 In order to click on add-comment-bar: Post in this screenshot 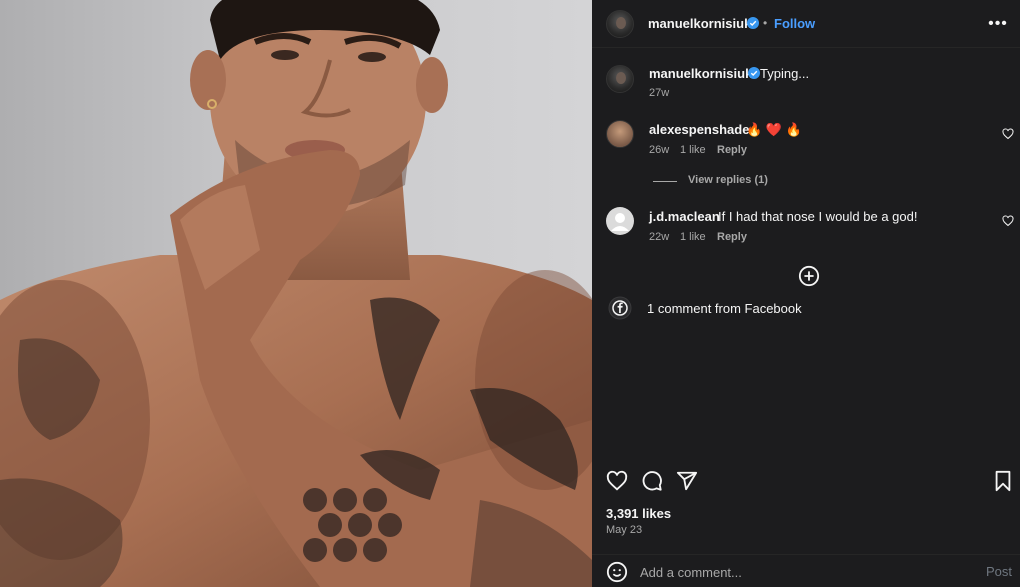, I will do `click(806, 570)`.